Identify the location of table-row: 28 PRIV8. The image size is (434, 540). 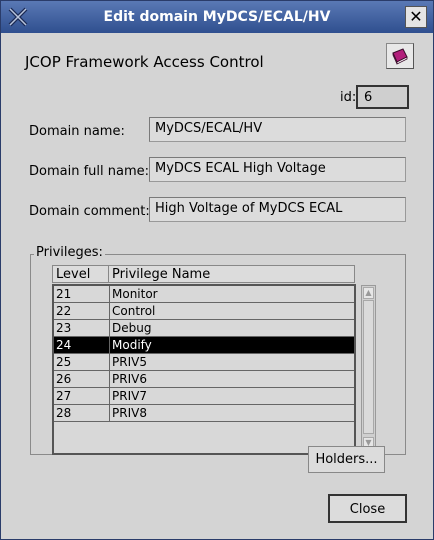
(204, 413).